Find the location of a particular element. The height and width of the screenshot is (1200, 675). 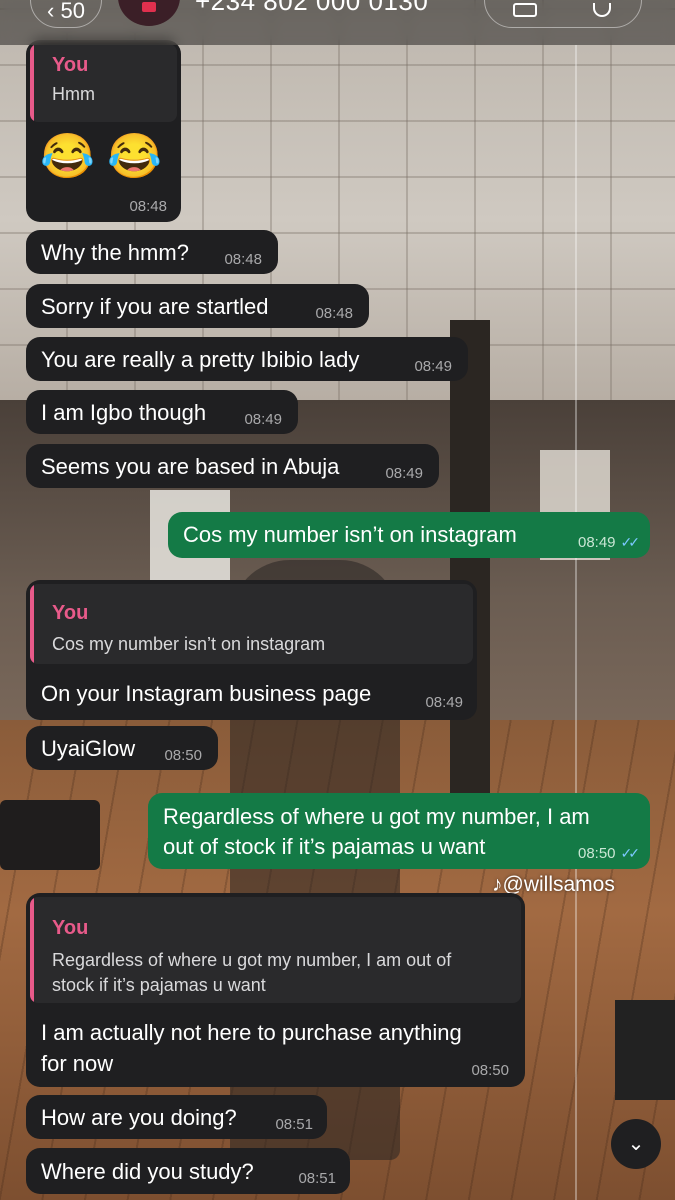

message-bubble-outgoing: Cos my number isn’t on instagram 08:49 ✓✓ is located at coordinates (409, 535).